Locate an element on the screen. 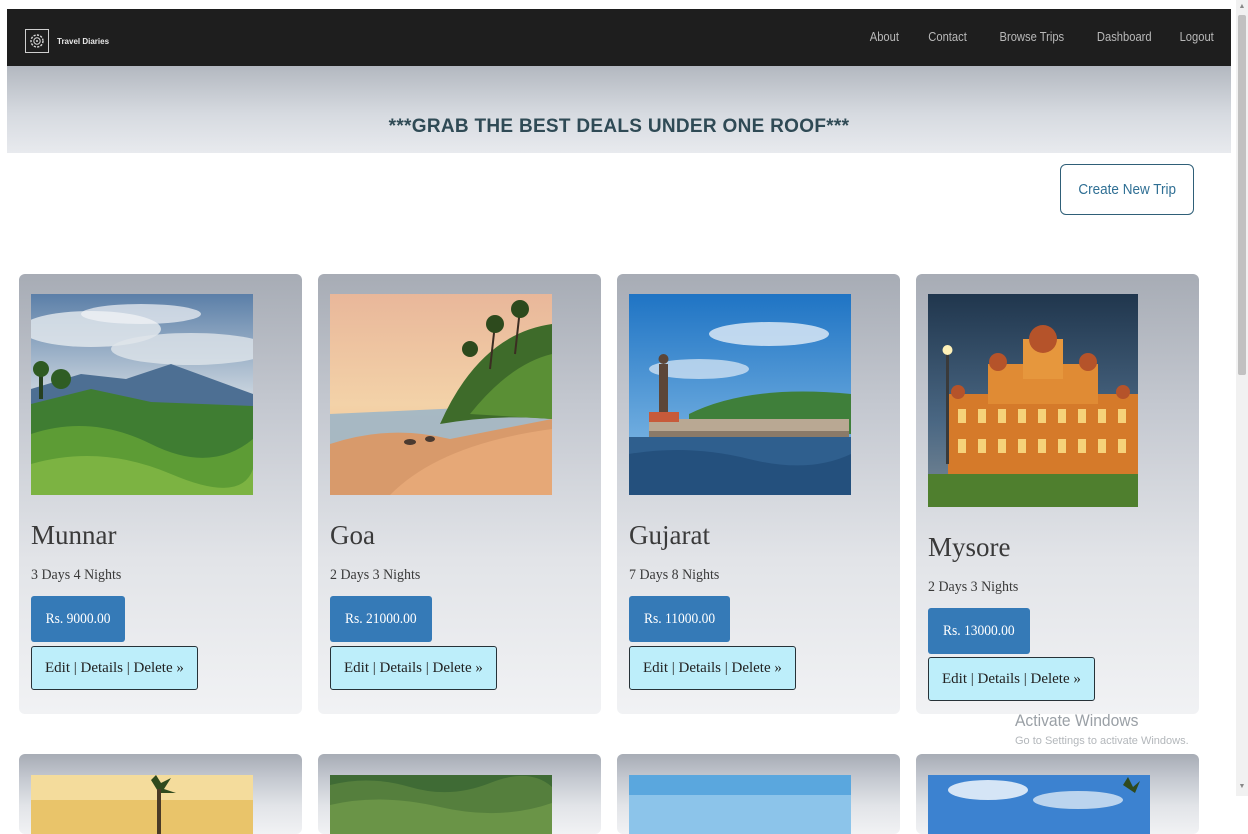 Image resolution: width=1248 pixels, height=834 pixels. trip-price: Rs. 11000.00 is located at coordinates (679, 618).